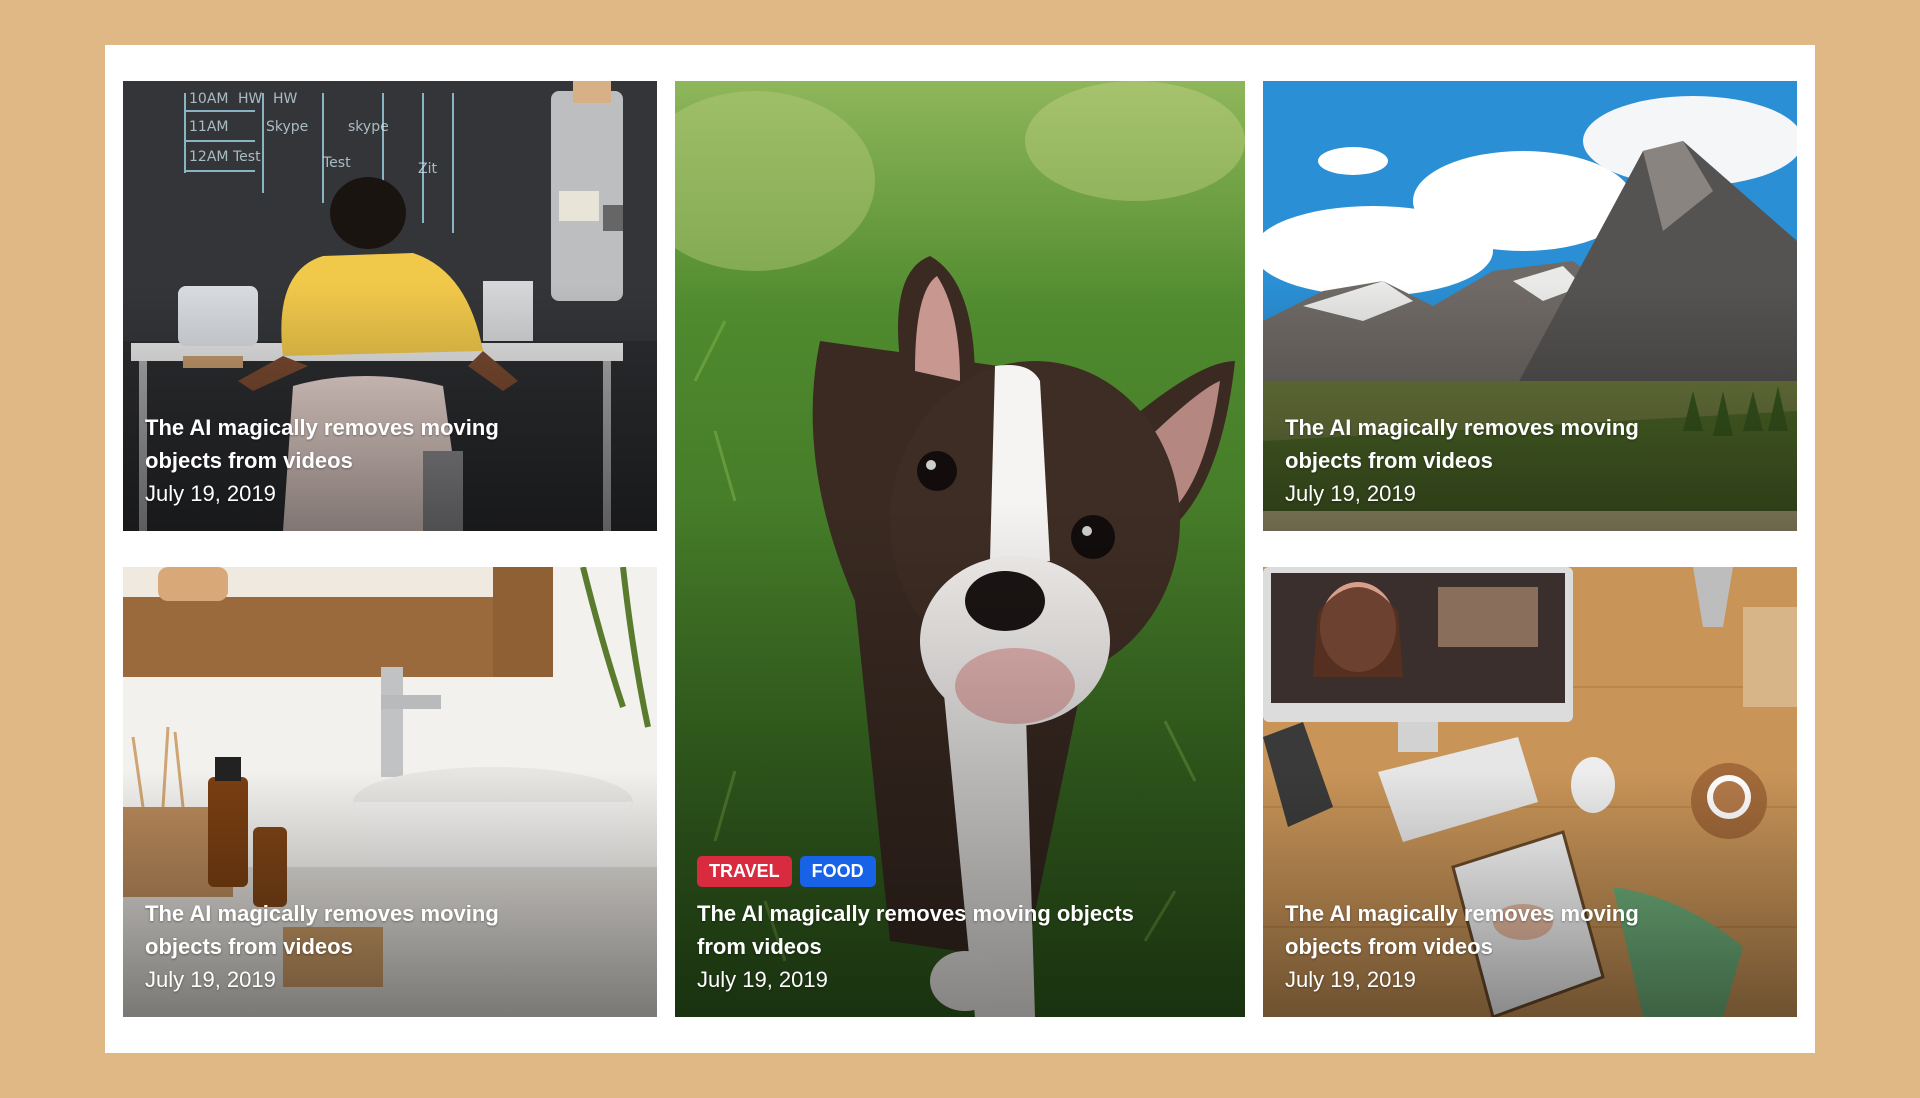 Image resolution: width=1920 pixels, height=1098 pixels. What do you see at coordinates (208, 99) in the screenshot?
I see `svg-text: 10AM` at bounding box center [208, 99].